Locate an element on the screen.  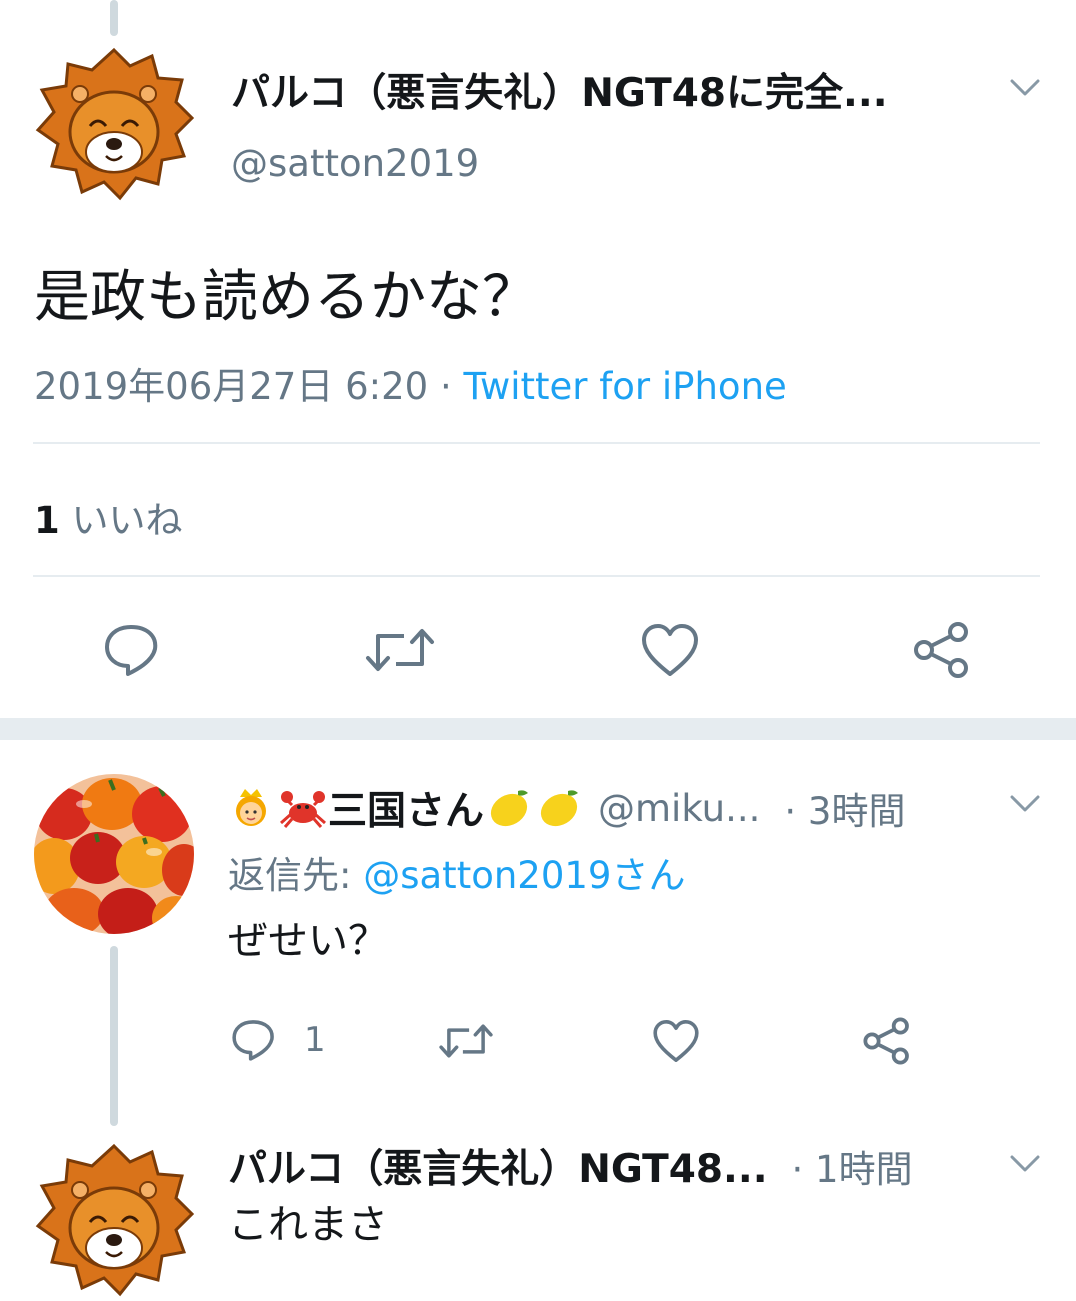
reply-1-avatar is located at coordinates (114, 854).